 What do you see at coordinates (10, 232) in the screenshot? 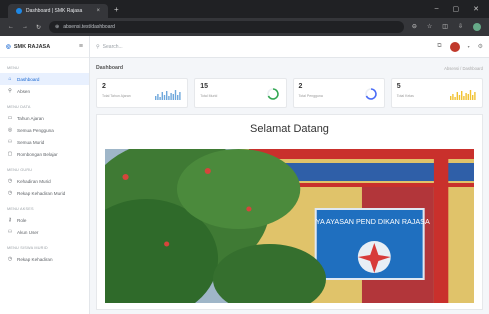
I see `user-icon: ⚇` at bounding box center [10, 232].